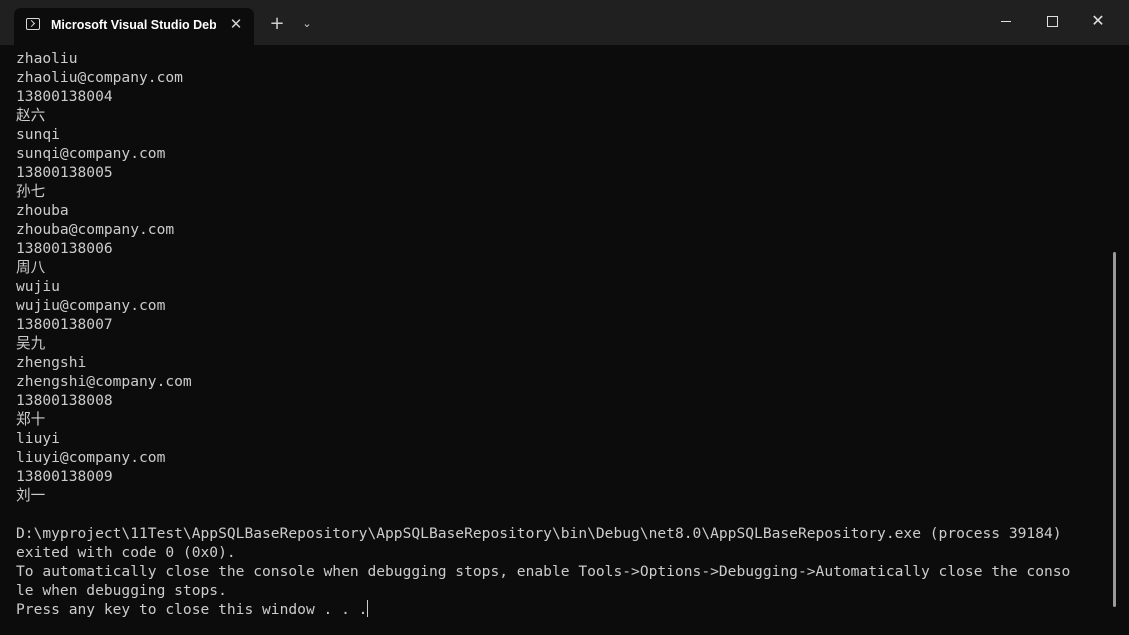 The width and height of the screenshot is (1129, 635). What do you see at coordinates (126, 552) in the screenshot?
I see `console-line: exited with code 0 (0x0).` at bounding box center [126, 552].